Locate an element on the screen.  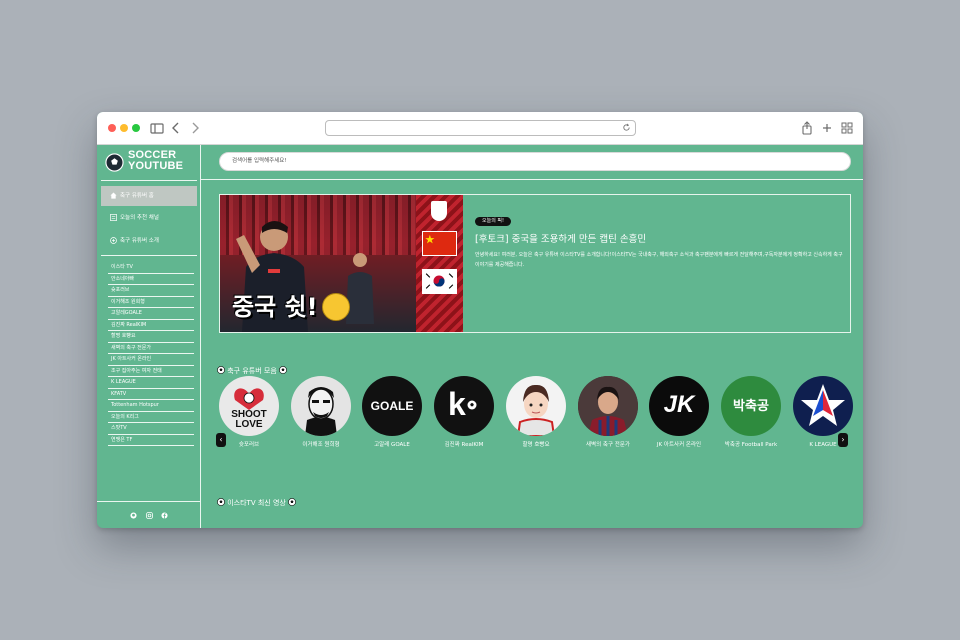
reload-icon is located at coordinates (626, 127).